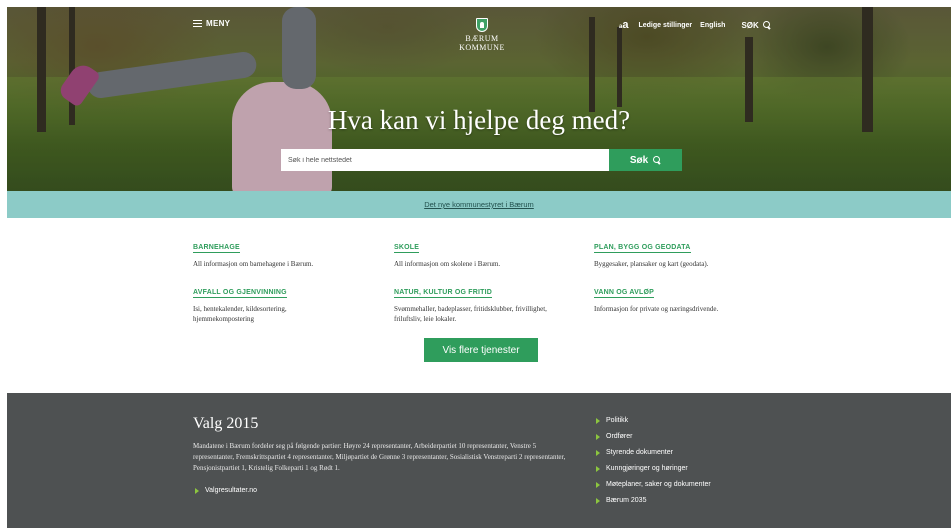  I want to click on footer-link-label: Ordfører, so click(619, 436).